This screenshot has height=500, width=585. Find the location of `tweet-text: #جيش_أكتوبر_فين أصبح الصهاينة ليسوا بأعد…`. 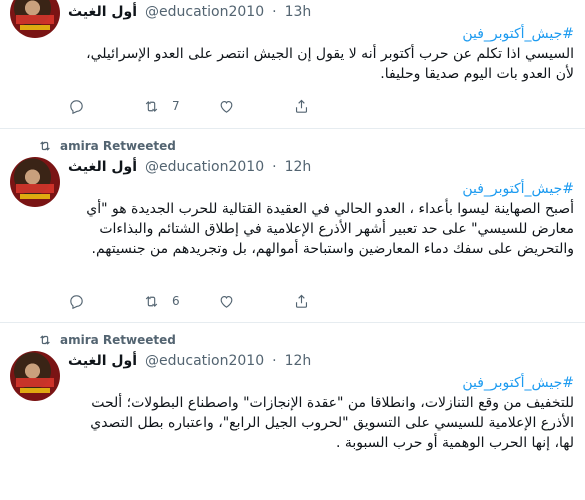

tweet-text: #جيش_أكتوبر_فين أصبح الصهاينة ليسوا بأعد… is located at coordinates (321, 219).